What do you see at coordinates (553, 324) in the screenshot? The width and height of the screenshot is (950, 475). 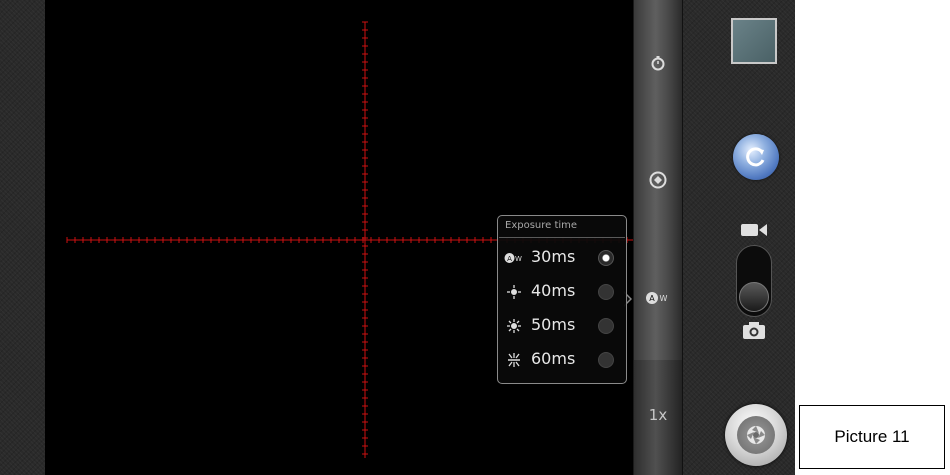 I see `option-label: 50ms` at bounding box center [553, 324].